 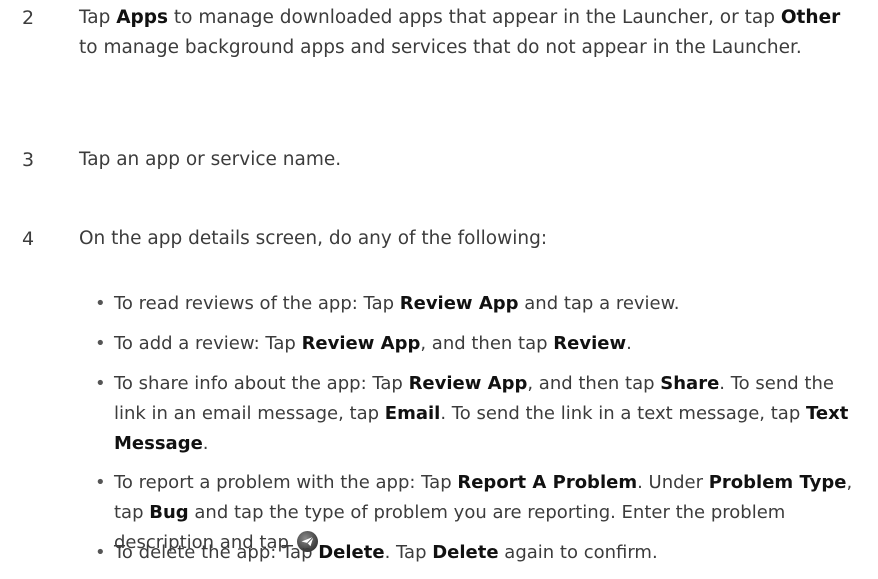 I want to click on bold-term: Report A Problem, so click(x=547, y=482).